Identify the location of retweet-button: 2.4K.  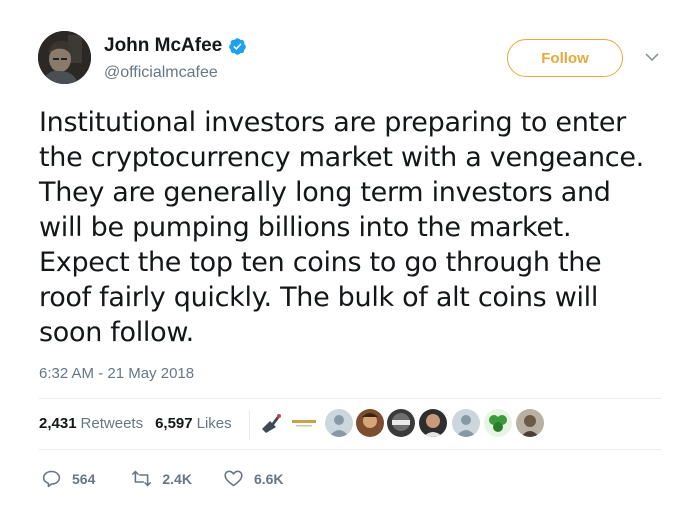
(161, 478).